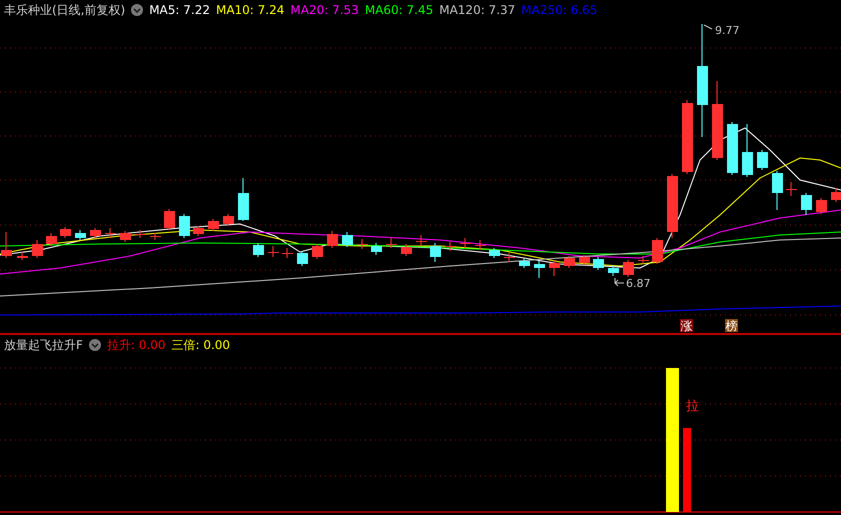 The height and width of the screenshot is (515, 841). I want to click on bar-label: 拉, so click(692, 406).